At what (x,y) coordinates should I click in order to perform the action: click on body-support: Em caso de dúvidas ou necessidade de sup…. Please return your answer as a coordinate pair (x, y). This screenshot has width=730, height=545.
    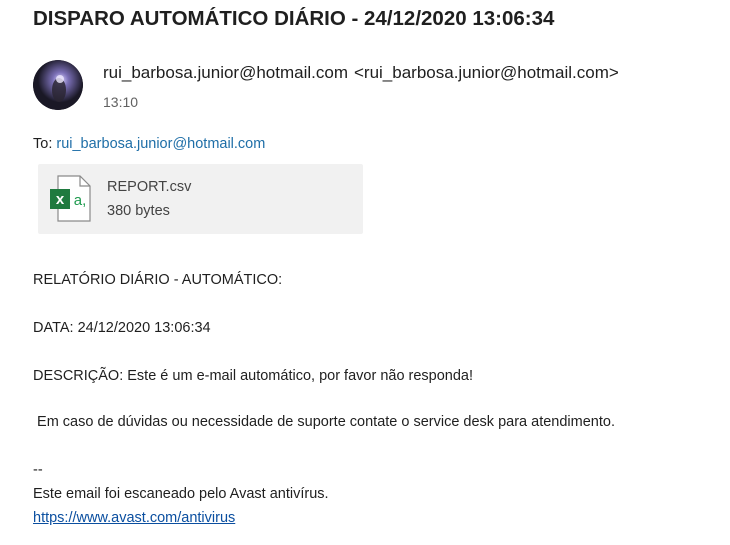
    Looking at the image, I should click on (324, 422).